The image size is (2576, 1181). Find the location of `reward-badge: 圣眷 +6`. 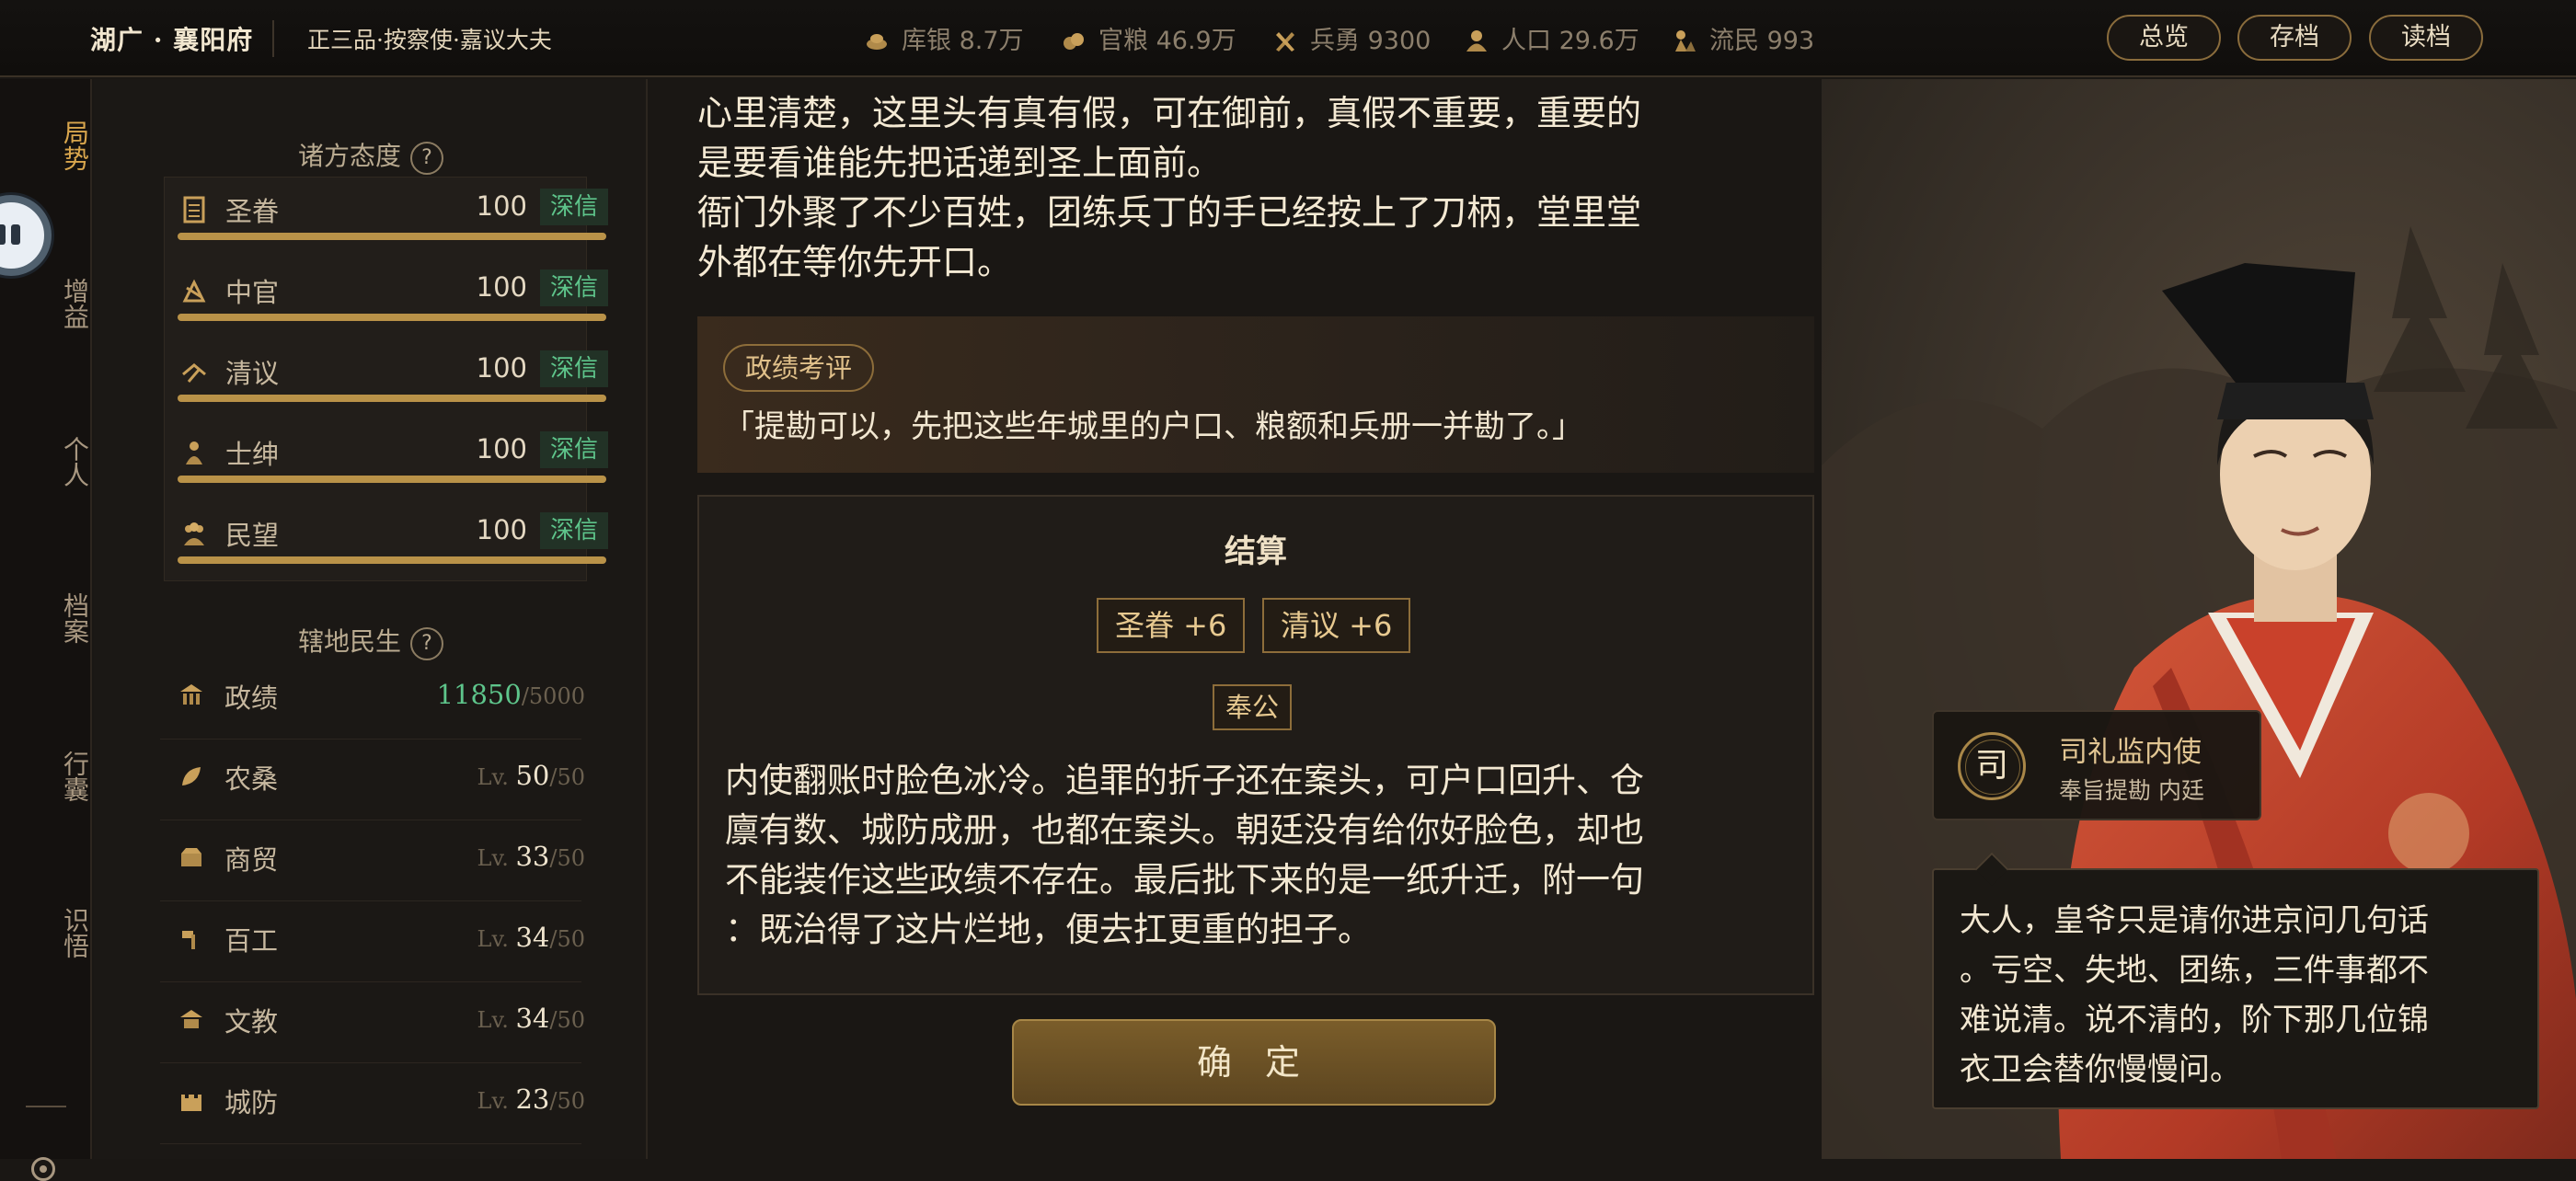

reward-badge: 圣眷 +6 is located at coordinates (1171, 625).